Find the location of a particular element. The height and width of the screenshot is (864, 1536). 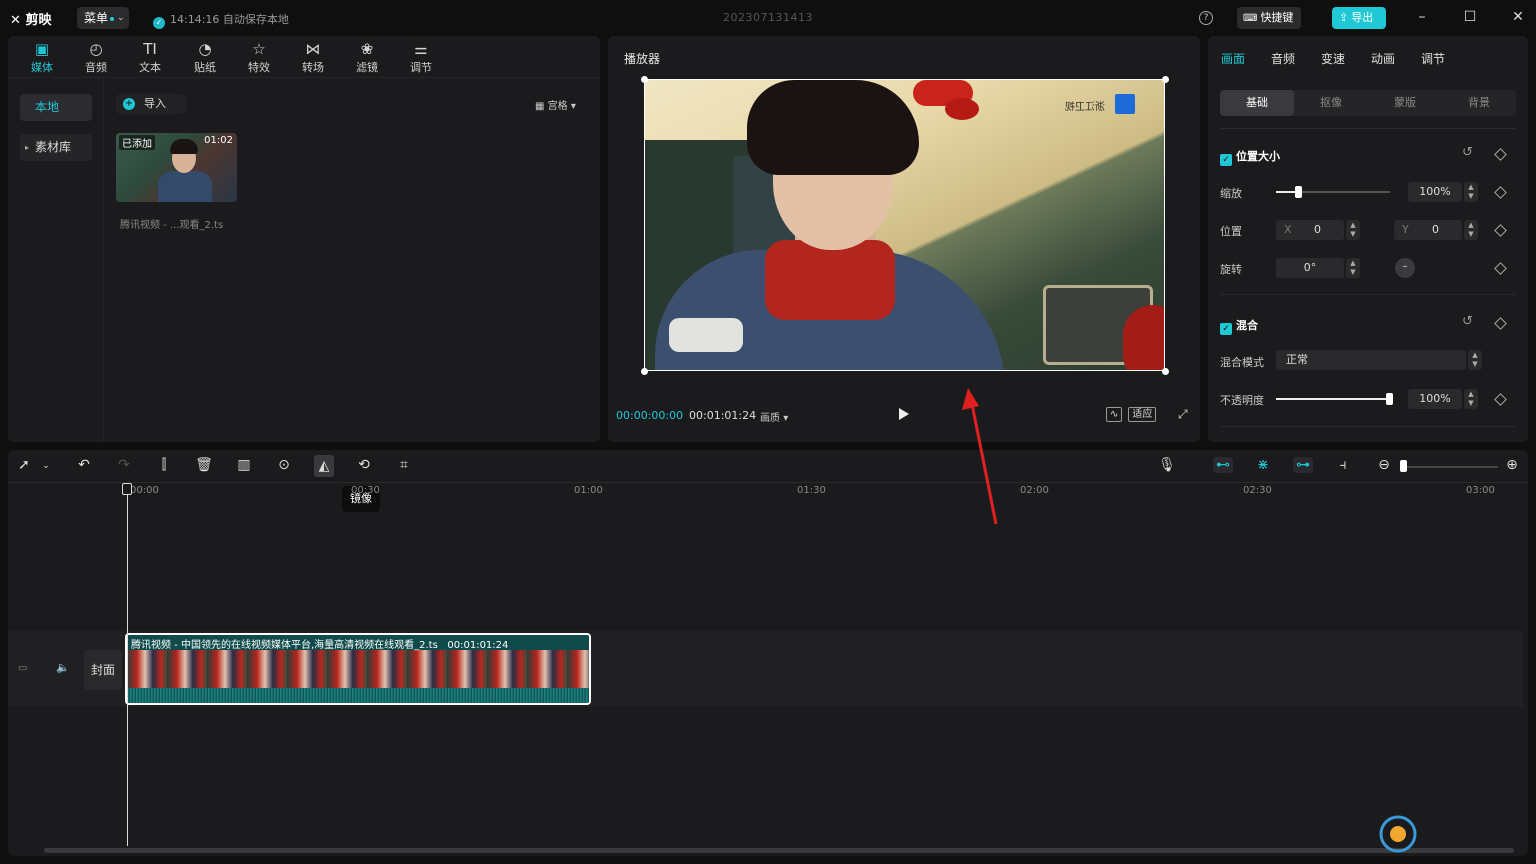

waveform-icon: ∿ is located at coordinates (1114, 414).